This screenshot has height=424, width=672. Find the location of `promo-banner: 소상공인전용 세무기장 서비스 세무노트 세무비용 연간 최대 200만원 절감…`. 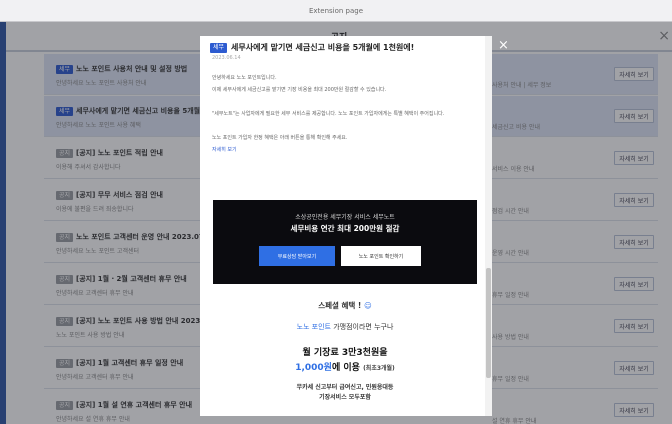

promo-banner: 소상공인전용 세무기장 서비스 세무노트 세무비용 연간 최대 200만원 절감… is located at coordinates (345, 242).